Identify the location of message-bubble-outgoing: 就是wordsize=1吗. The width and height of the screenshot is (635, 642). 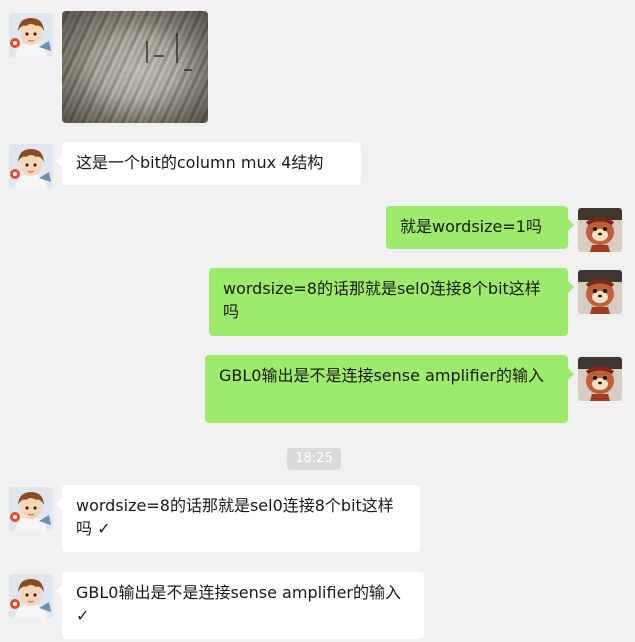
(480, 227).